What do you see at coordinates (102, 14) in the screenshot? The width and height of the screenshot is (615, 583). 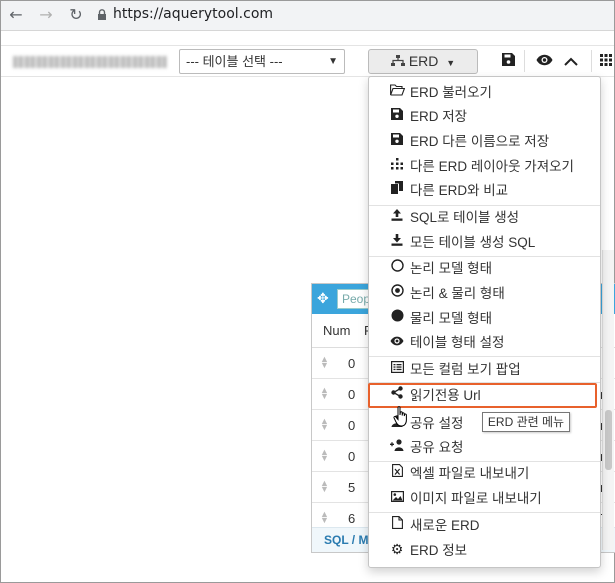 I see `lock-icon` at bounding box center [102, 14].